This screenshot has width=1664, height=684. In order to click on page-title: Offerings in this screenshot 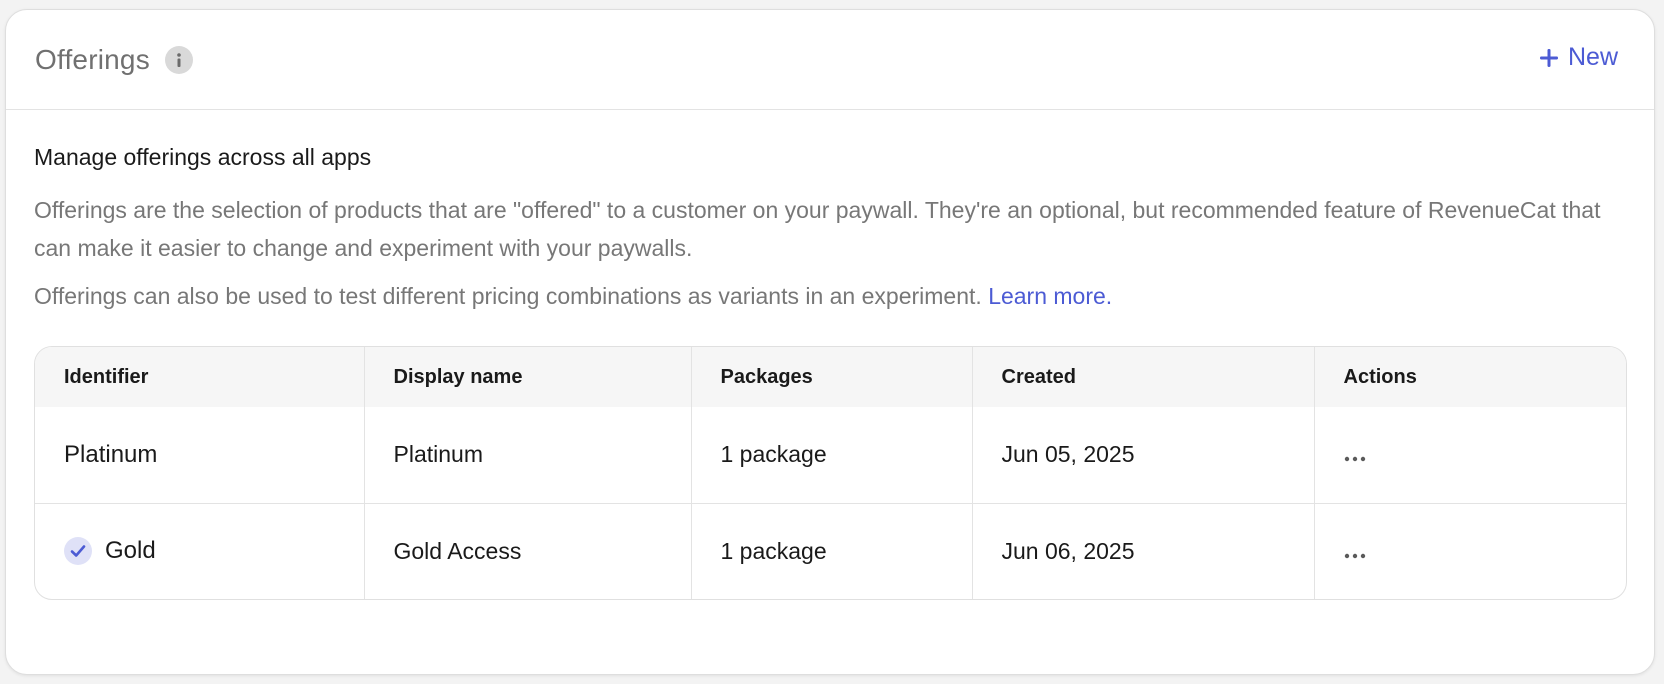, I will do `click(92, 59)`.